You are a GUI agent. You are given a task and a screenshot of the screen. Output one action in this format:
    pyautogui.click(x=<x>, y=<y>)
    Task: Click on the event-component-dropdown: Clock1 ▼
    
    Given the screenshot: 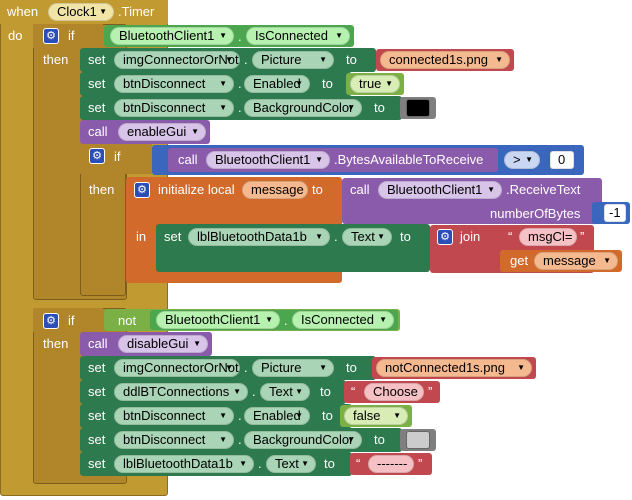 What is the action you would take?
    pyautogui.click(x=81, y=12)
    